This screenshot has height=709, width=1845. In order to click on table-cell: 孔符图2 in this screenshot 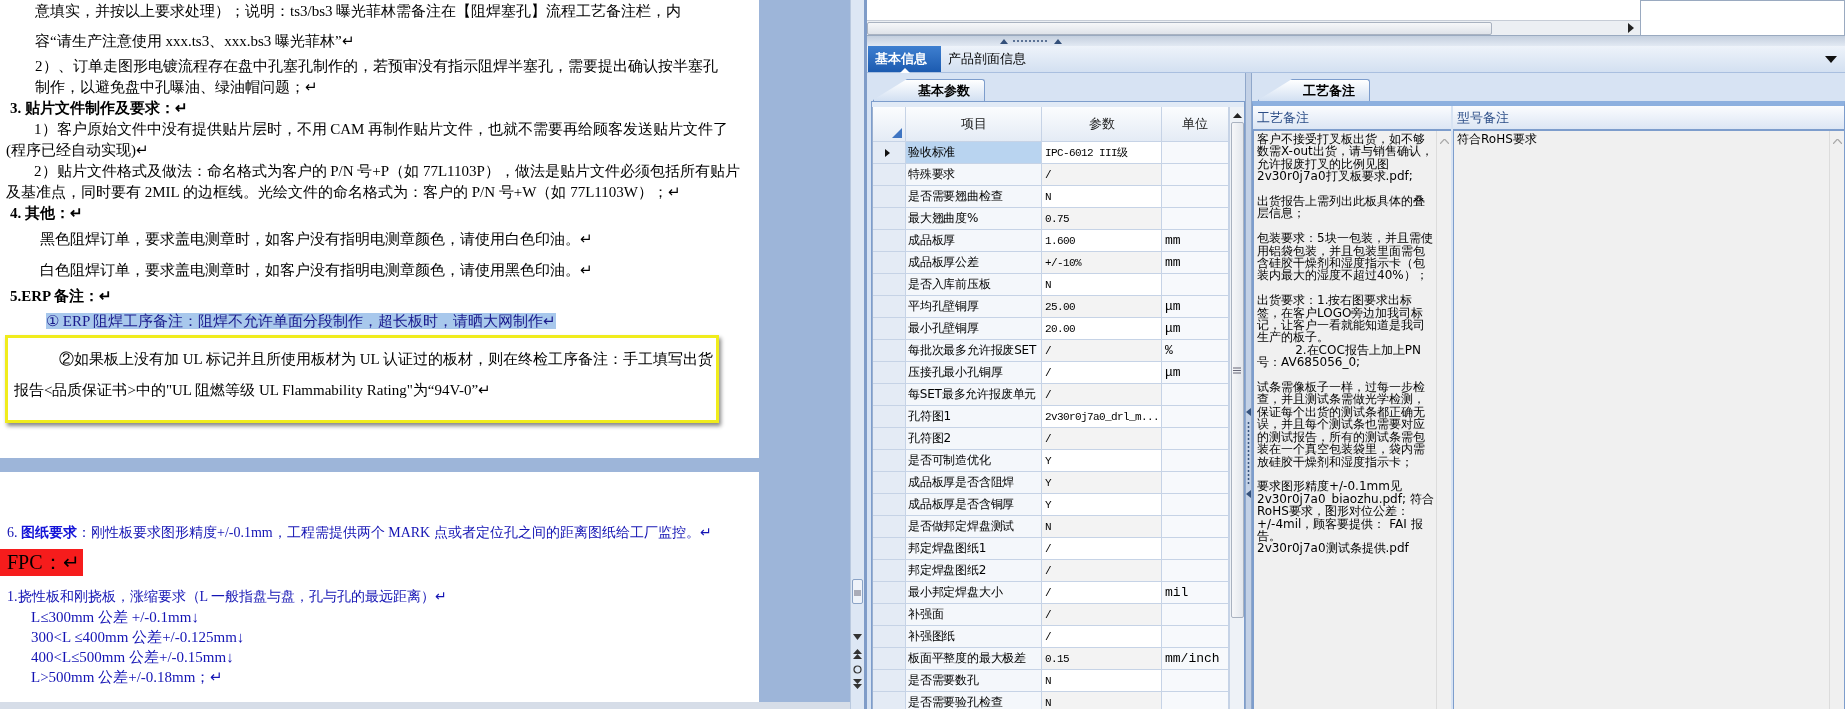, I will do `click(974, 439)`.